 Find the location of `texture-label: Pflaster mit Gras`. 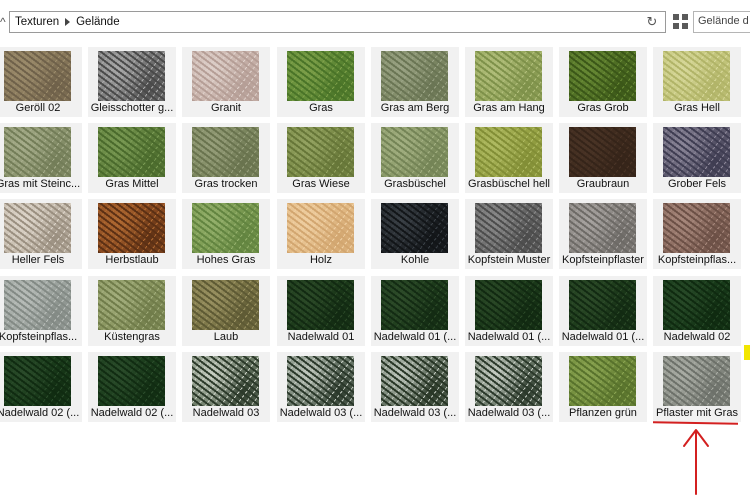

texture-label: Pflaster mit Gras is located at coordinates (697, 413).